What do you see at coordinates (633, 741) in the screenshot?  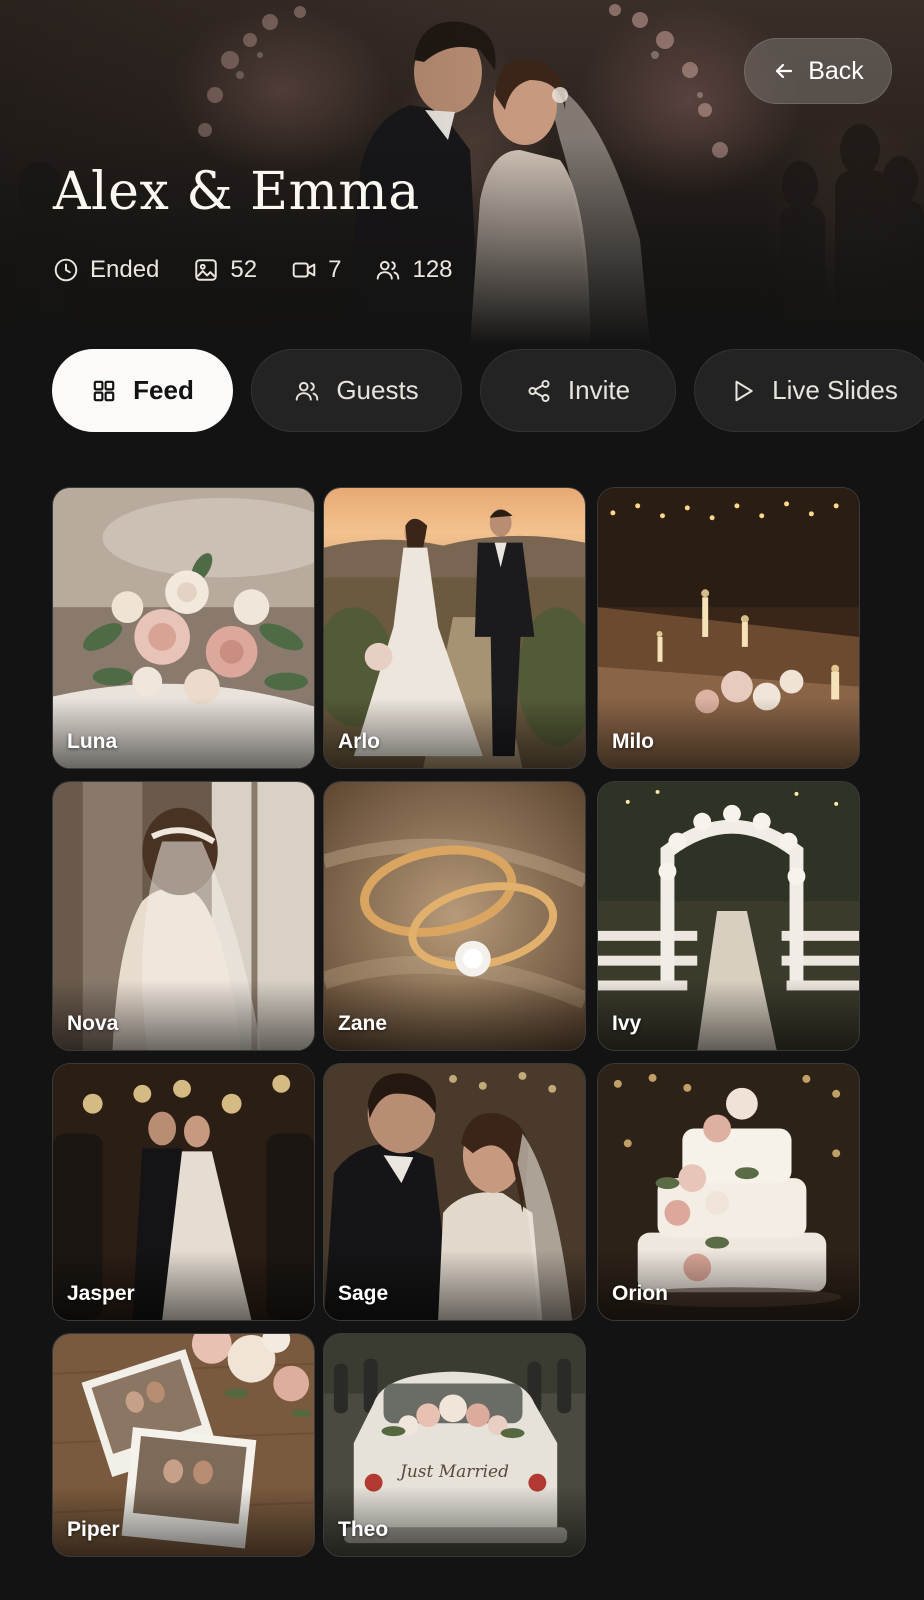 I see `uploader-name: Milo` at bounding box center [633, 741].